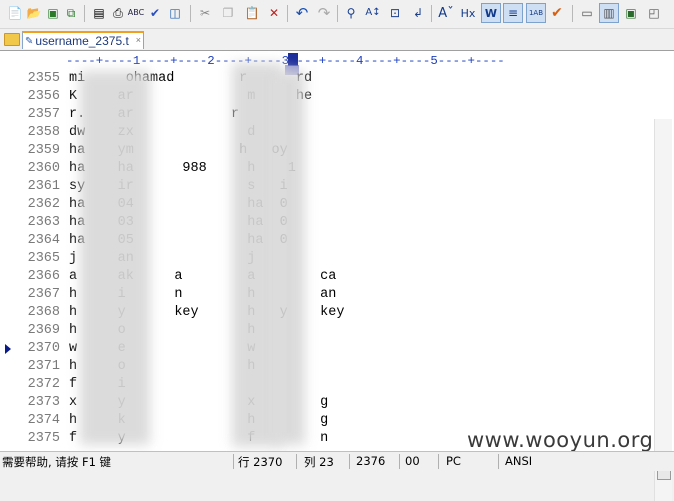  What do you see at coordinates (43, 204) in the screenshot?
I see `line-number: 2362` at bounding box center [43, 204].